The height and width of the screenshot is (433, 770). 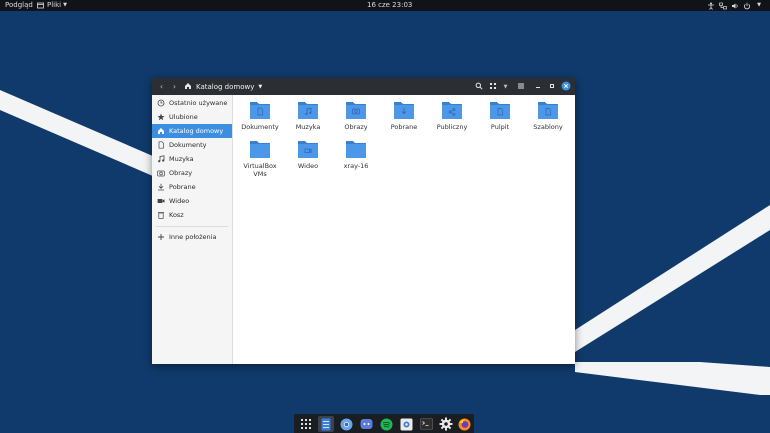 What do you see at coordinates (308, 149) in the screenshot?
I see `folder-videos-icon` at bounding box center [308, 149].